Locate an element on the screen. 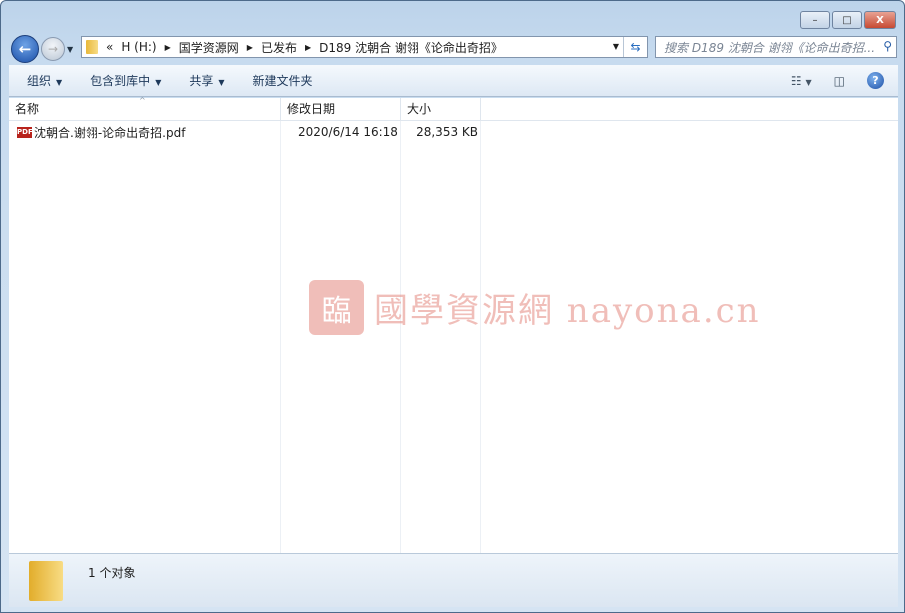 The image size is (905, 613). recent-pages-dropdown: ▼ is located at coordinates (70, 49).